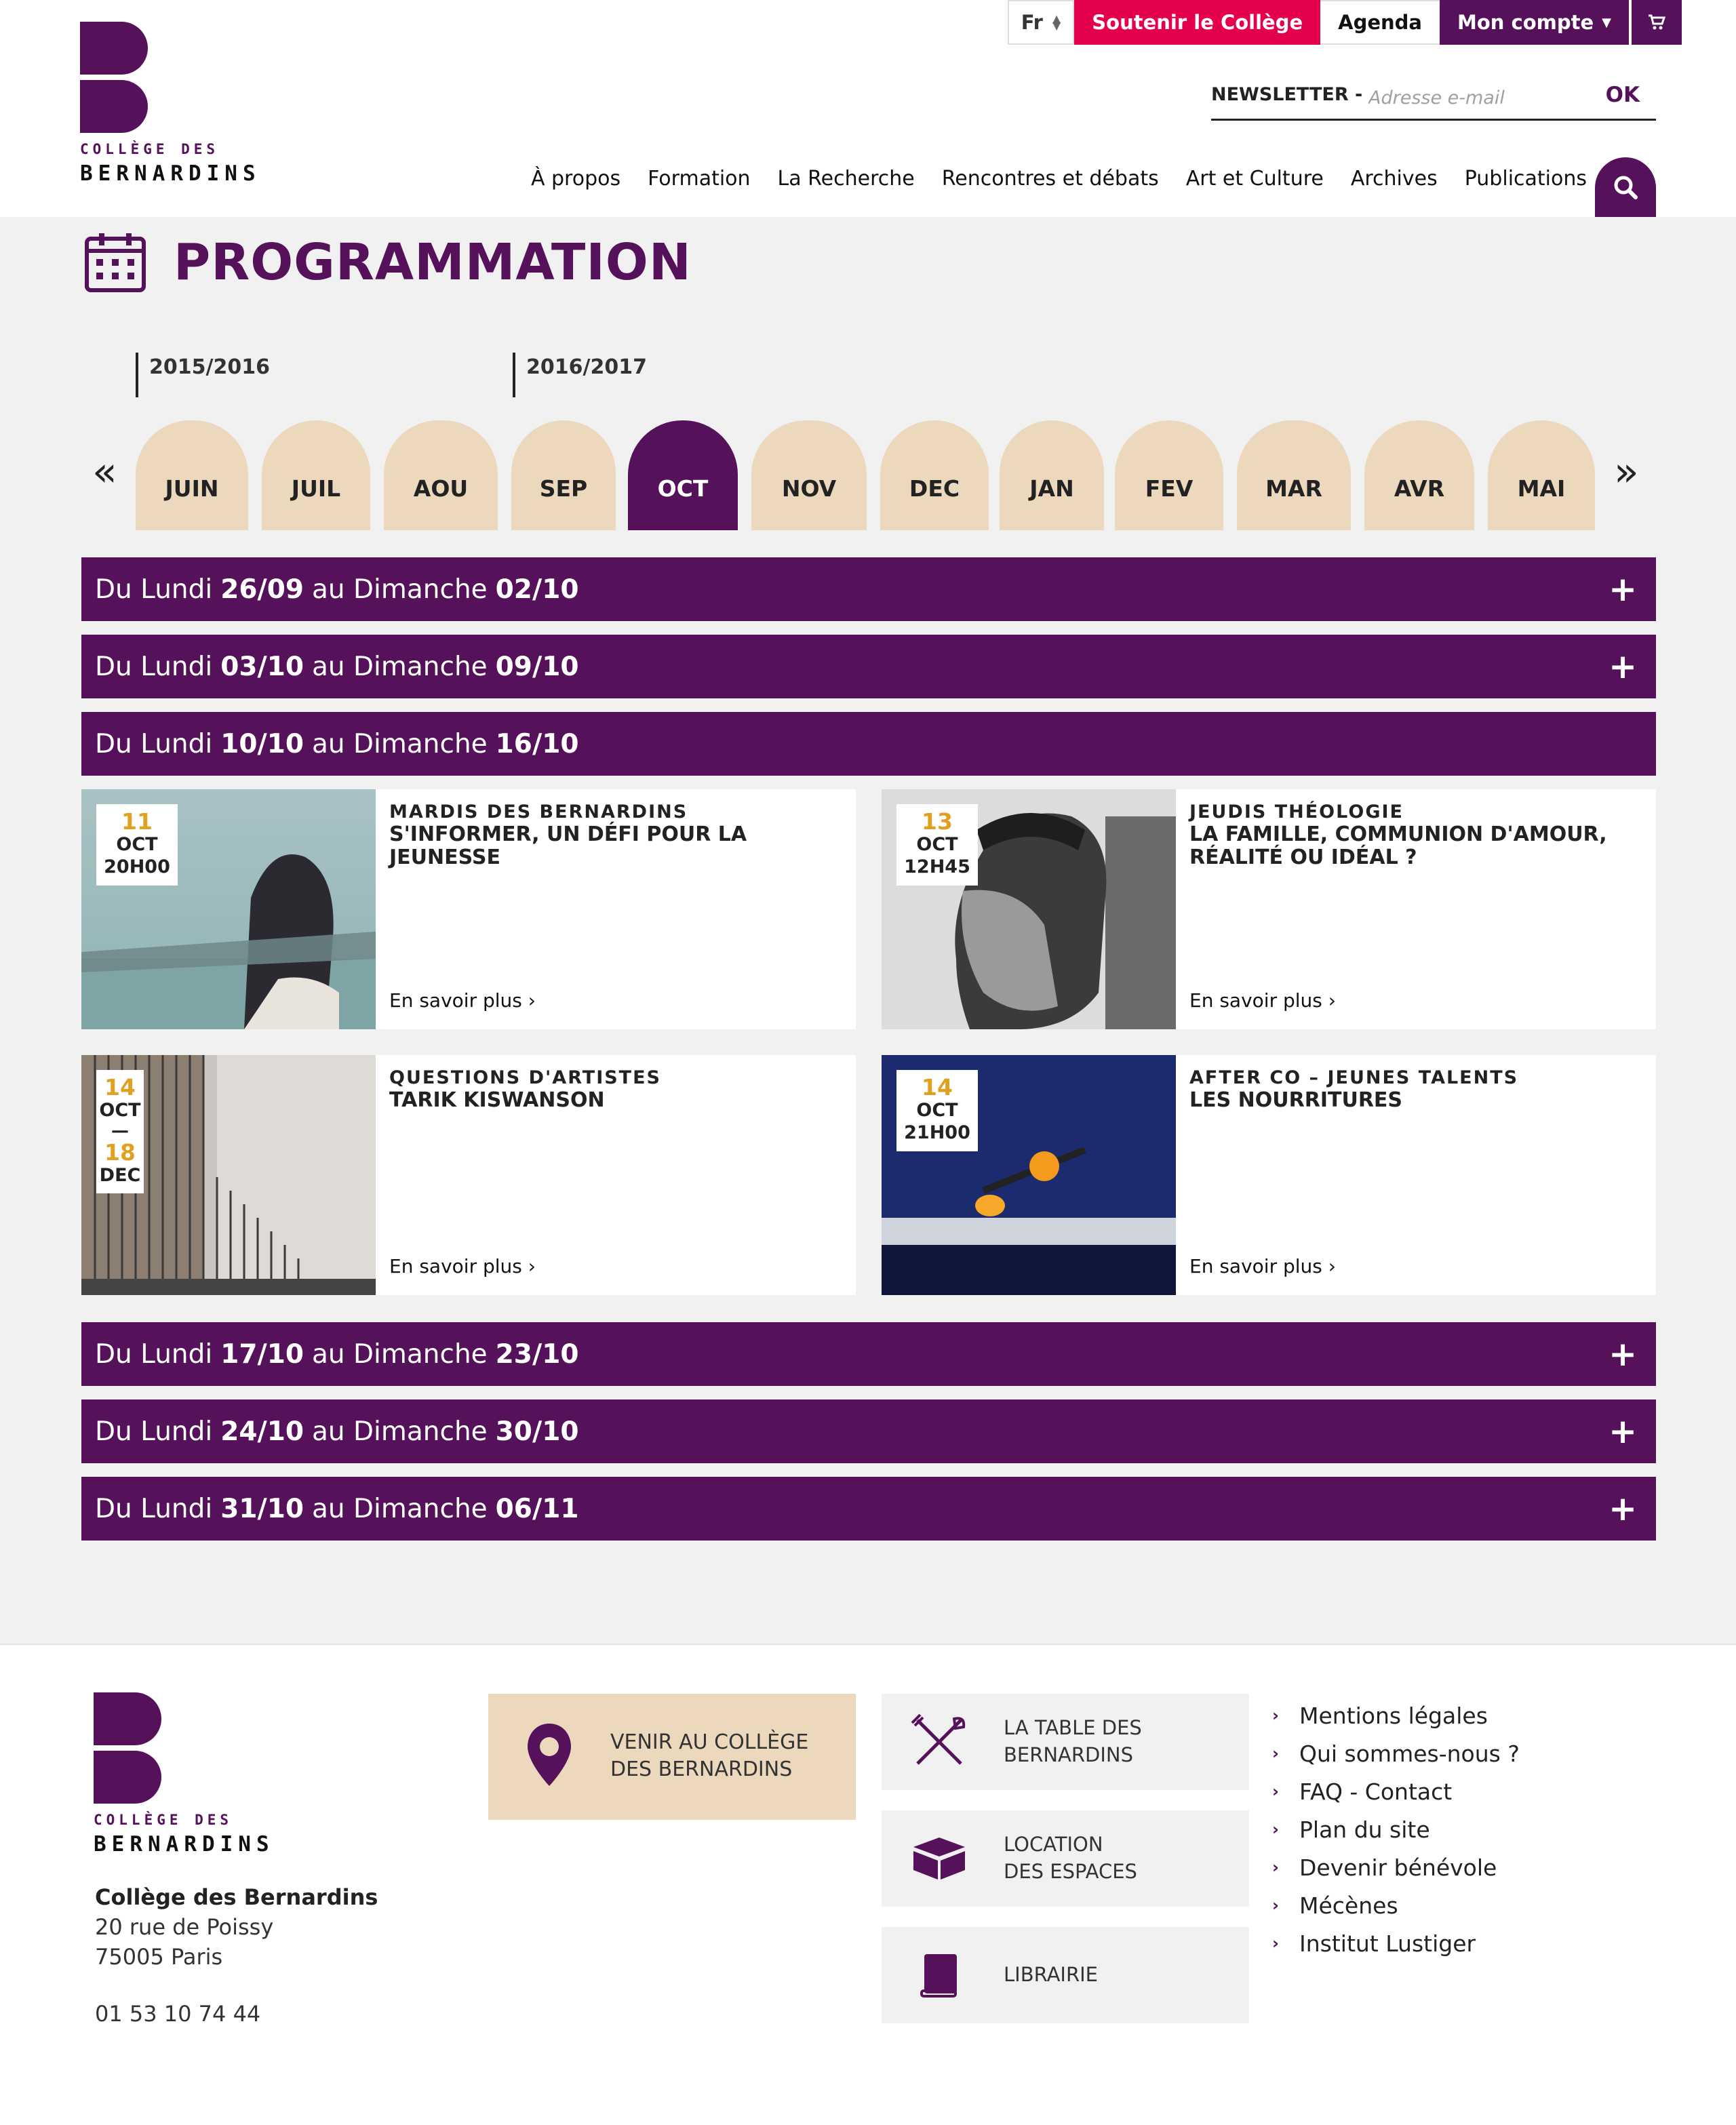 Image resolution: width=1736 pixels, height=2125 pixels. Describe the element at coordinates (171, 108) in the screenshot. I see `site-logo: COLLÈGE DES BERNARDINS` at that location.